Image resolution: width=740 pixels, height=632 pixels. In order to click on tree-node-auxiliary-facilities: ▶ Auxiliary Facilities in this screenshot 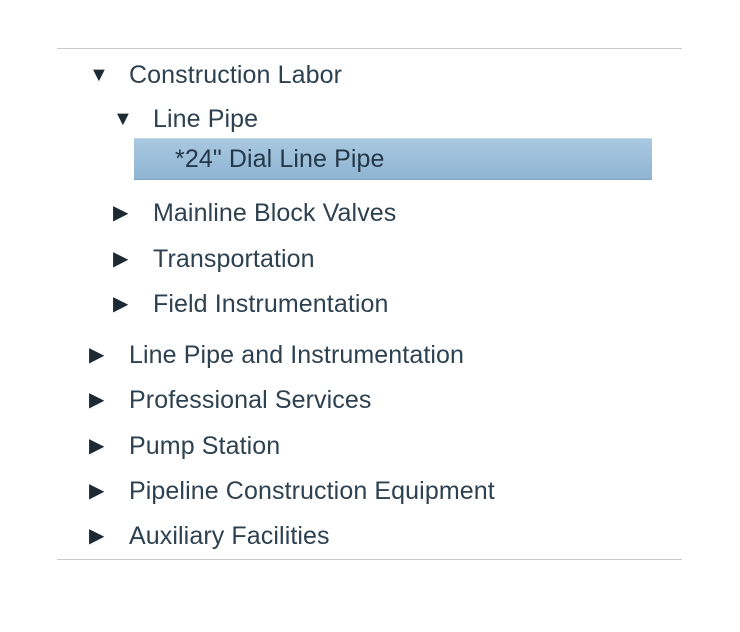, I will do `click(209, 536)`.